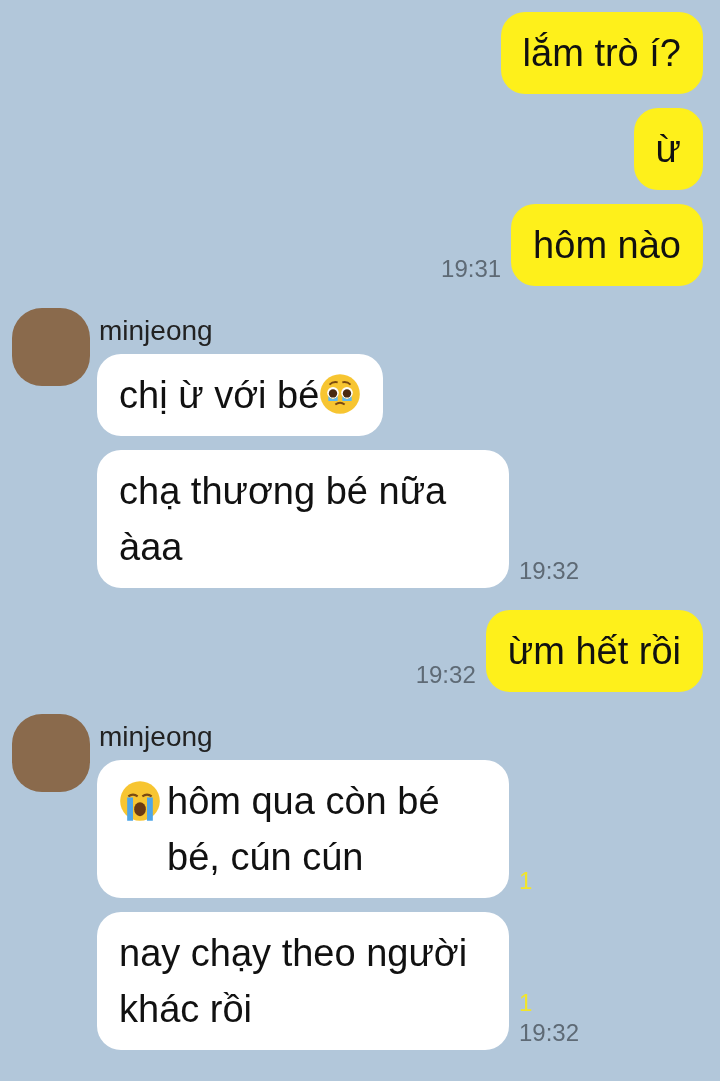 The image size is (720, 1081). Describe the element at coordinates (140, 801) in the screenshot. I see `crying-face-icon` at that location.